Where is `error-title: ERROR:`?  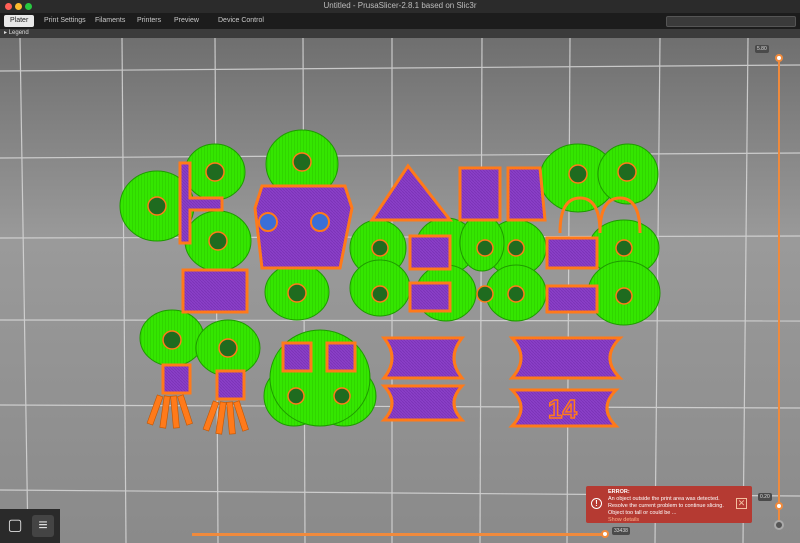
error-title: ERROR: is located at coordinates (619, 492).